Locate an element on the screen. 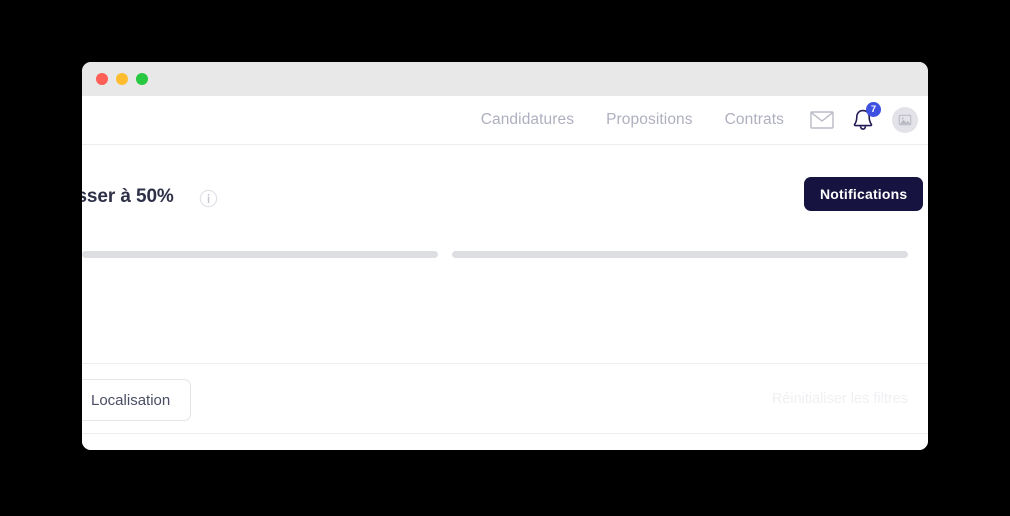 Image resolution: width=1010 pixels, height=516 pixels. avatar-image-placeholder-icon is located at coordinates (905, 120).